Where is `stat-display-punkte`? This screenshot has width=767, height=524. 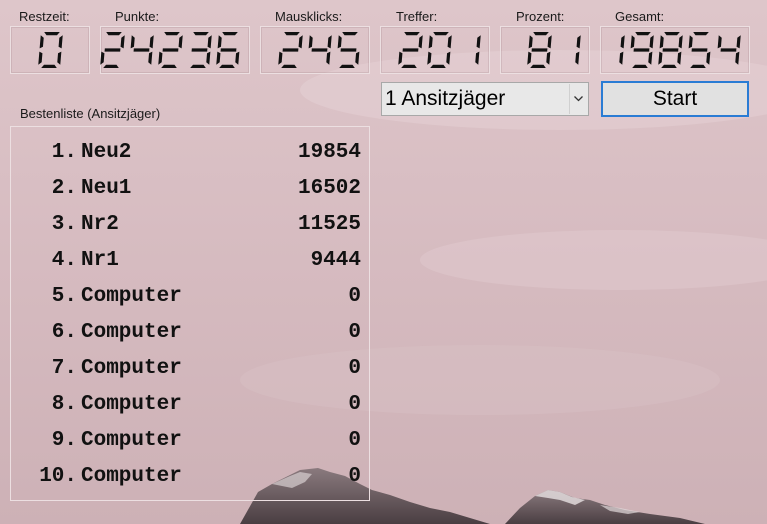
stat-display-punkte is located at coordinates (175, 50).